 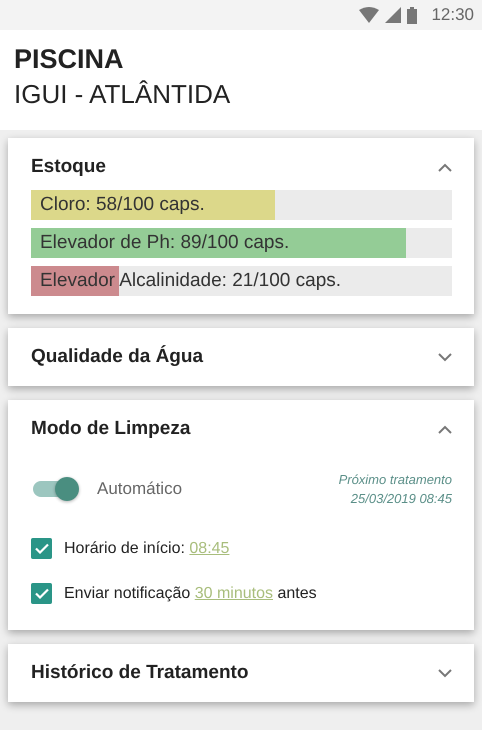 I want to click on clock-time: 12:30, so click(x=452, y=15).